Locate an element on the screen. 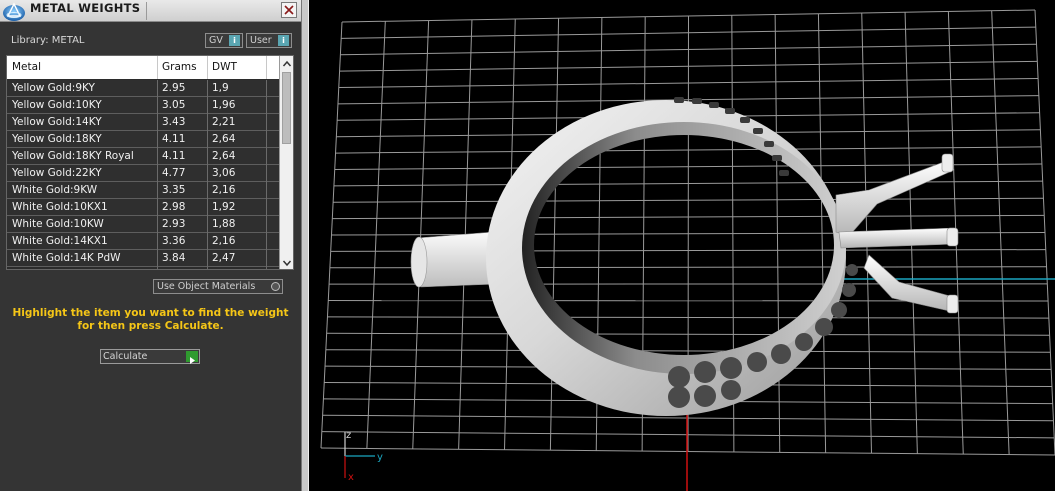  metal-name-cell: Yellow Gold:9KY is located at coordinates (53, 88).